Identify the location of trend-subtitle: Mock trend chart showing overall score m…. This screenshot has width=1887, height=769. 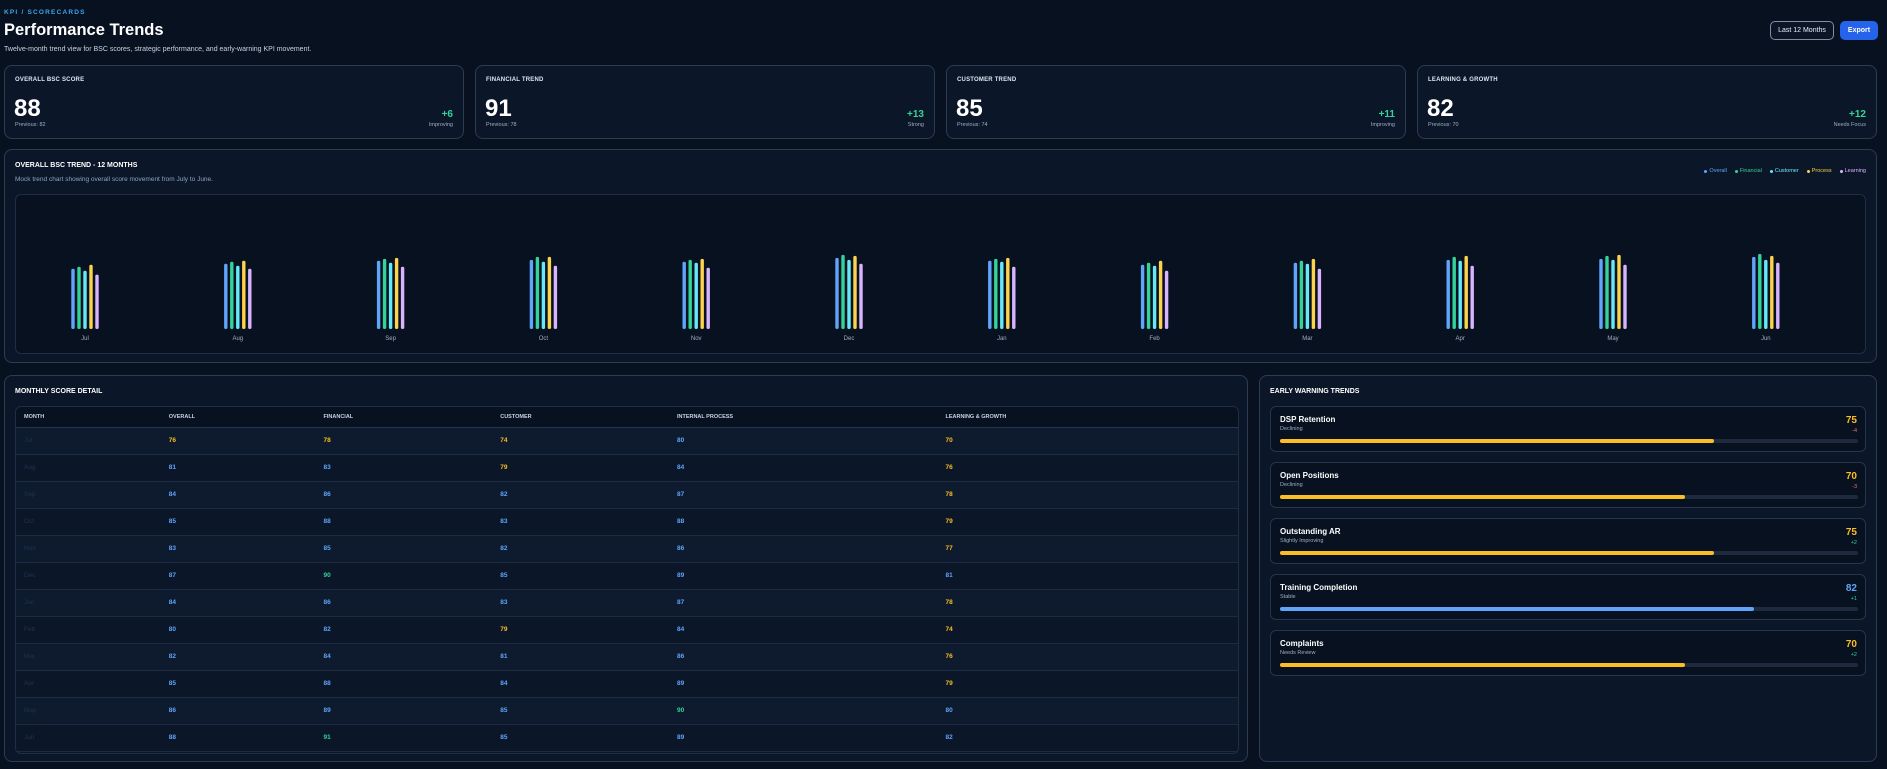
(114, 179).